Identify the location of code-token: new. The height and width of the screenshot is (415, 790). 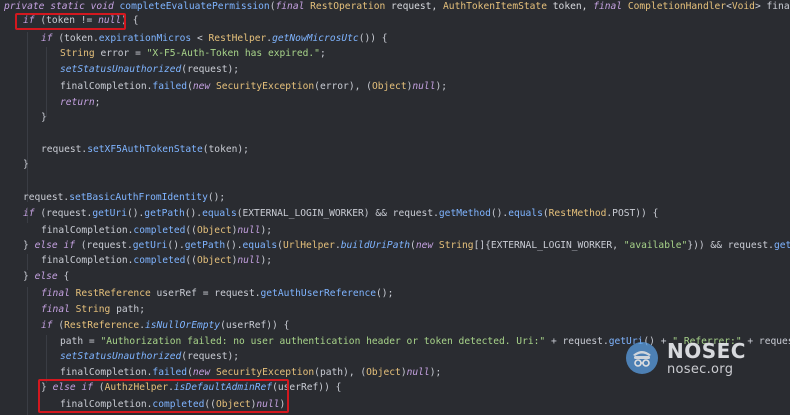
(204, 372).